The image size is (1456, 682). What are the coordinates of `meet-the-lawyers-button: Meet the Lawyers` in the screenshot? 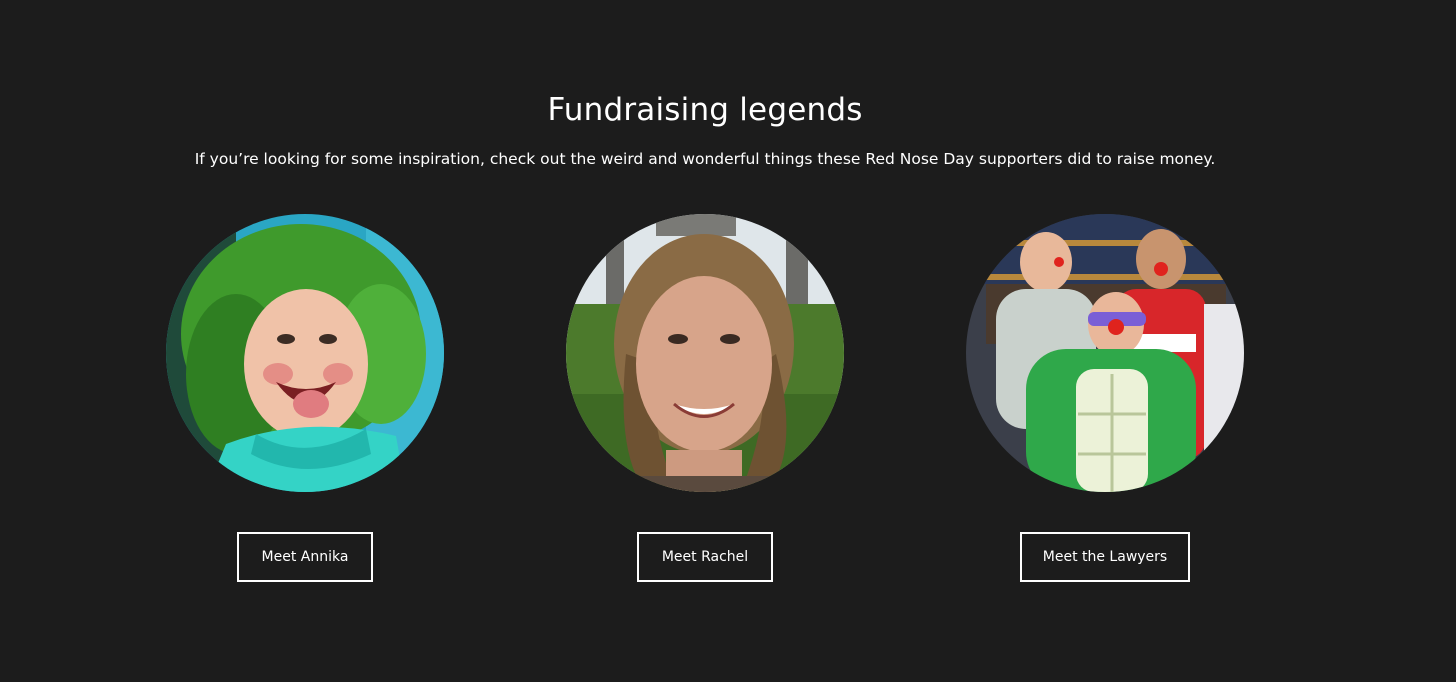 It's located at (1105, 557).